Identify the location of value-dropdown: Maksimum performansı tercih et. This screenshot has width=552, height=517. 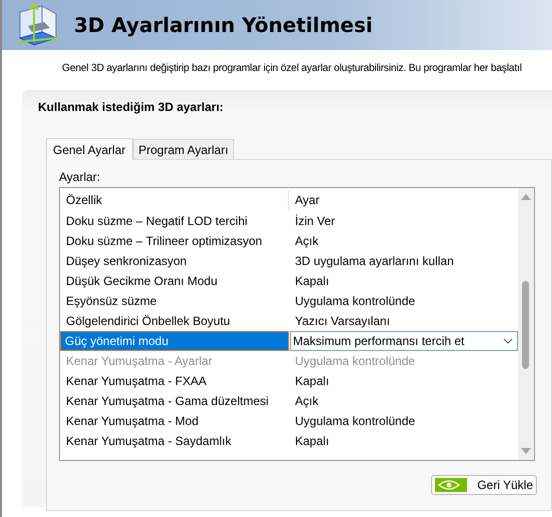
(404, 341).